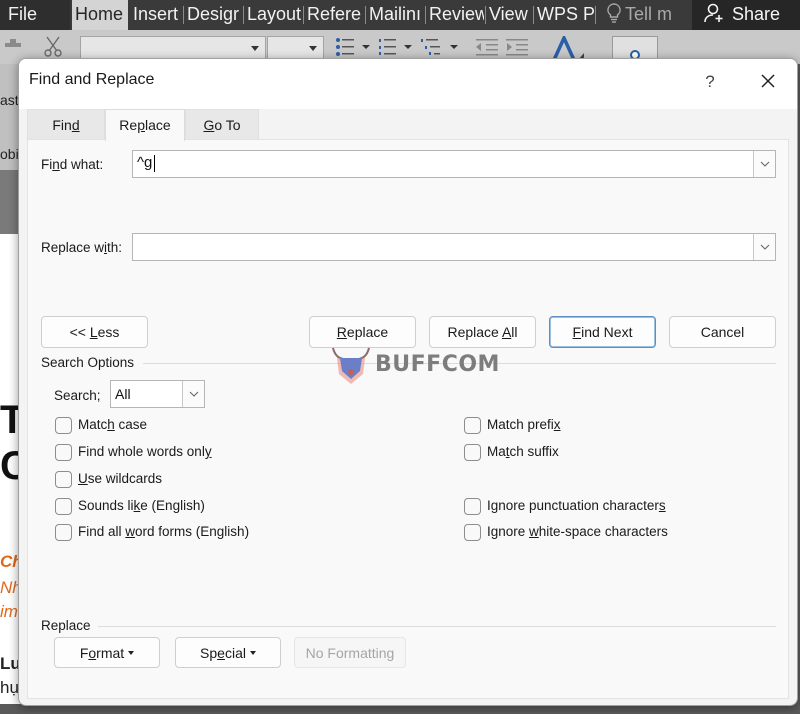 Image resolution: width=800 pixels, height=714 pixels. Describe the element at coordinates (295, 48) in the screenshot. I see `font-size-combo` at that location.